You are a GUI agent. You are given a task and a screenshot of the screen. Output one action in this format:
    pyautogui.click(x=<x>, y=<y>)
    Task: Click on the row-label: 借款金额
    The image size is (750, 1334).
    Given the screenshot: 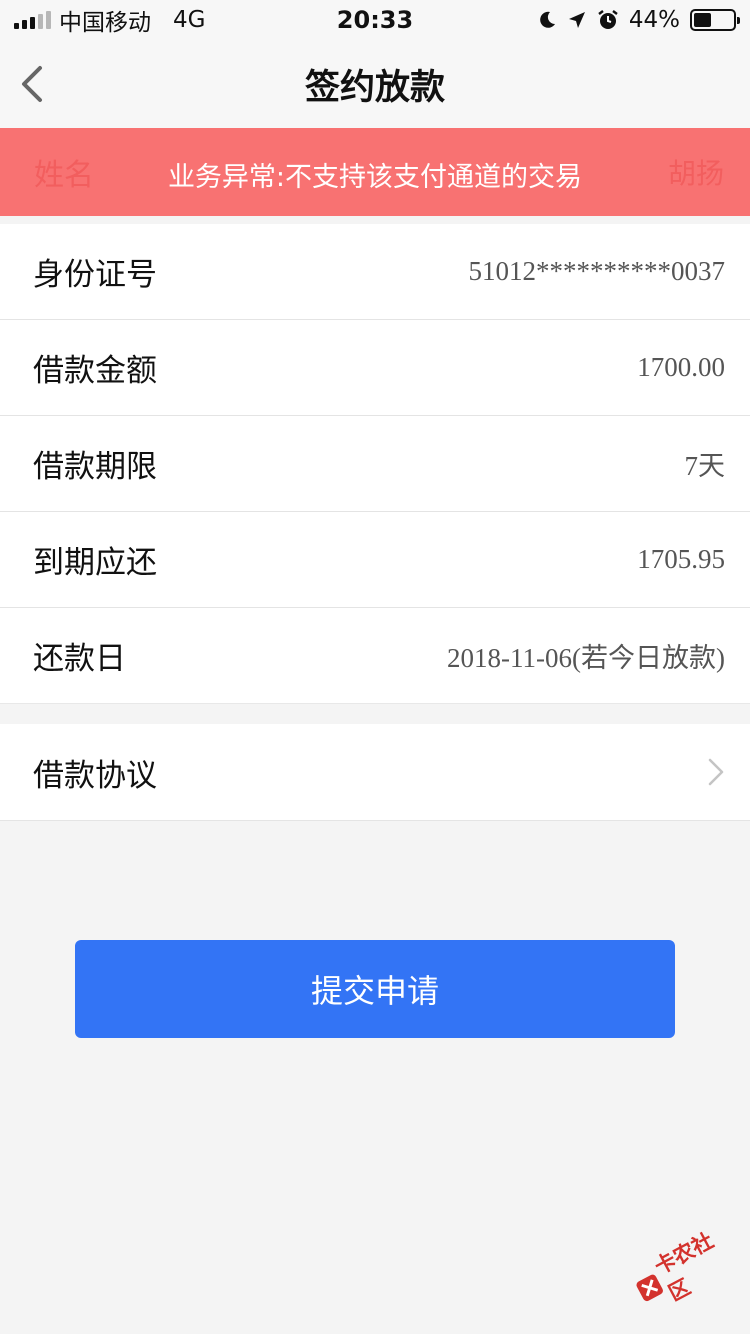 What is the action you would take?
    pyautogui.click(x=95, y=371)
    